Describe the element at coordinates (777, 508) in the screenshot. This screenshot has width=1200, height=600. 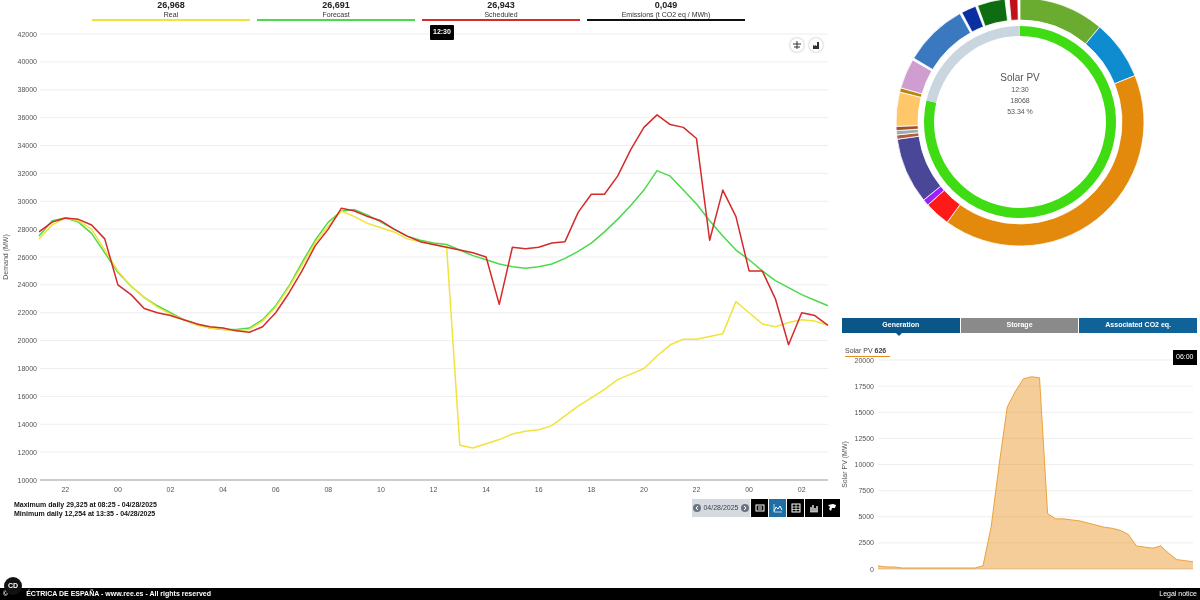
I see `line-chart-icon` at that location.